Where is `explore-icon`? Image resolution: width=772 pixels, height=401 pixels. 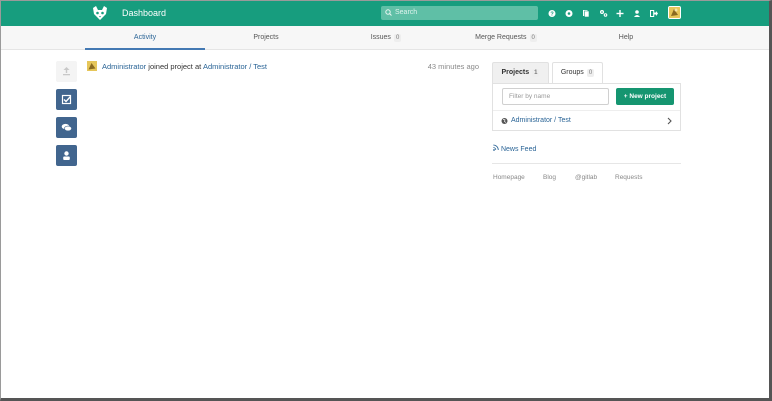 explore-icon is located at coordinates (569, 13).